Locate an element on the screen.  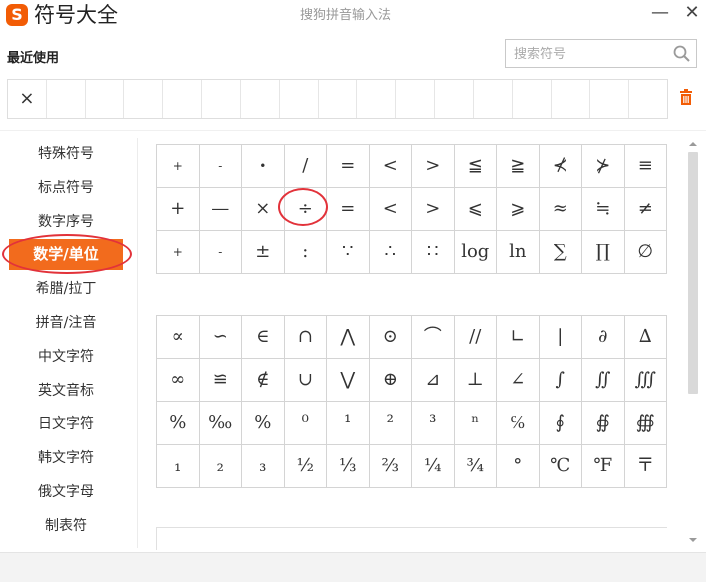
symbol-cell: ¹ is located at coordinates (348, 423).